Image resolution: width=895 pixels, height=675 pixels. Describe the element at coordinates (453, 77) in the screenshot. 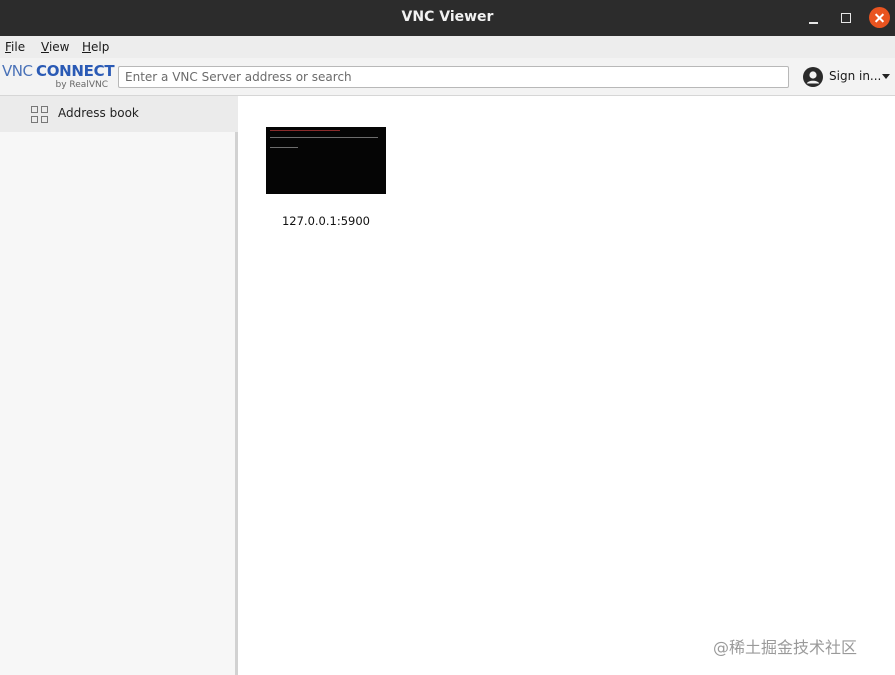

I see `server-search-input` at that location.